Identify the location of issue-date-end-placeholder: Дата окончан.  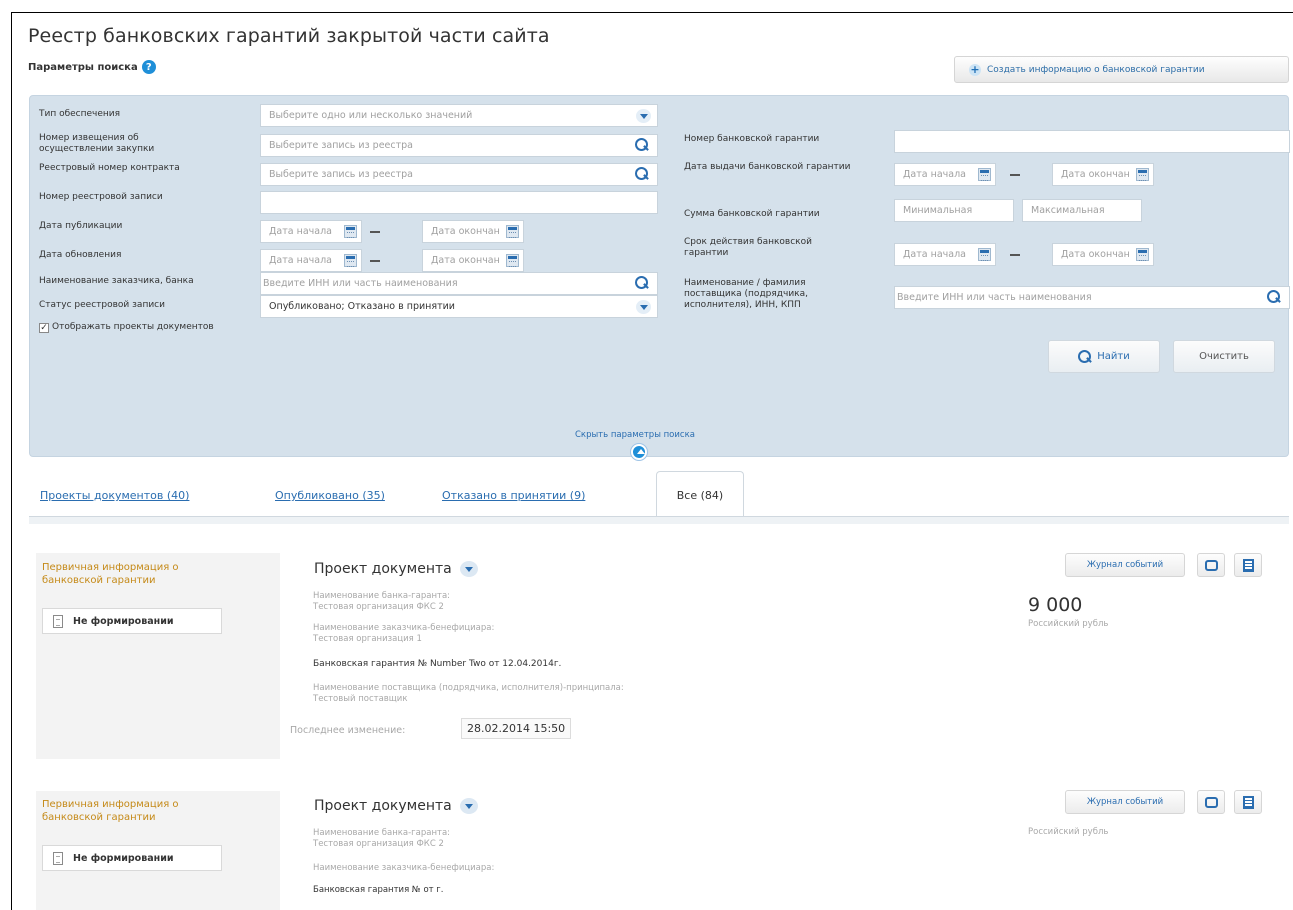
(1095, 174).